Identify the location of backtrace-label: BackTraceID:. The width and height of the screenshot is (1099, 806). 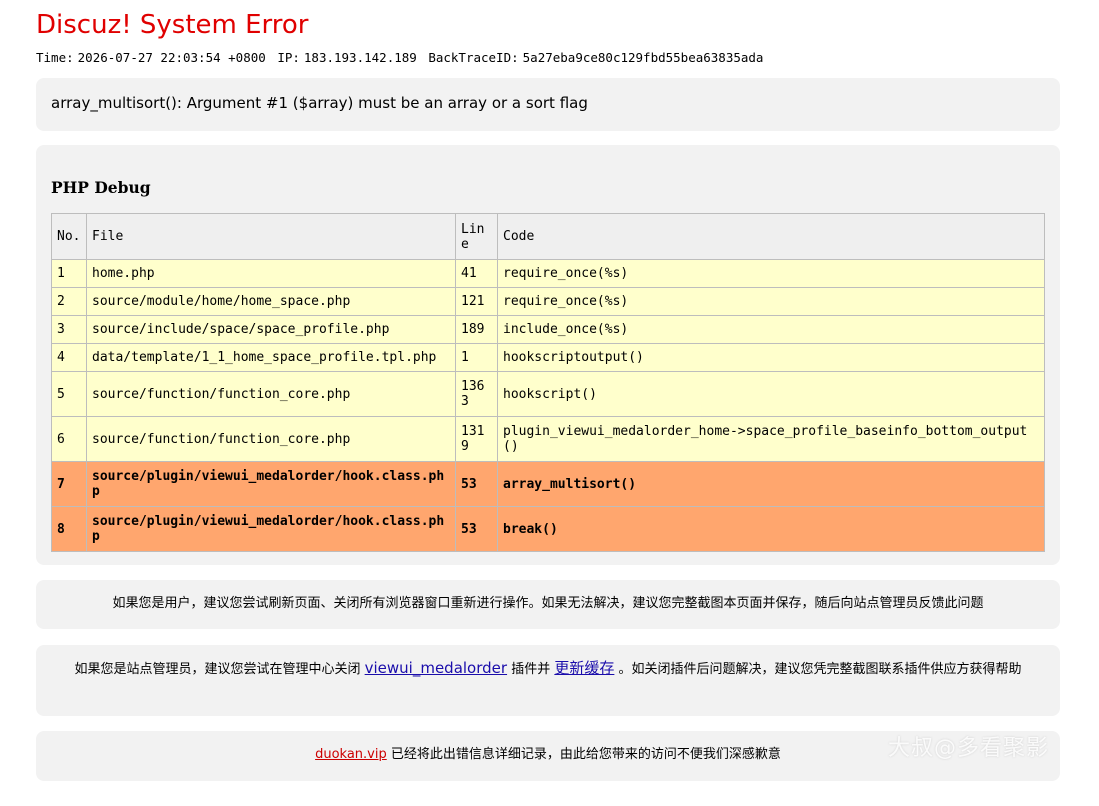
(473, 57).